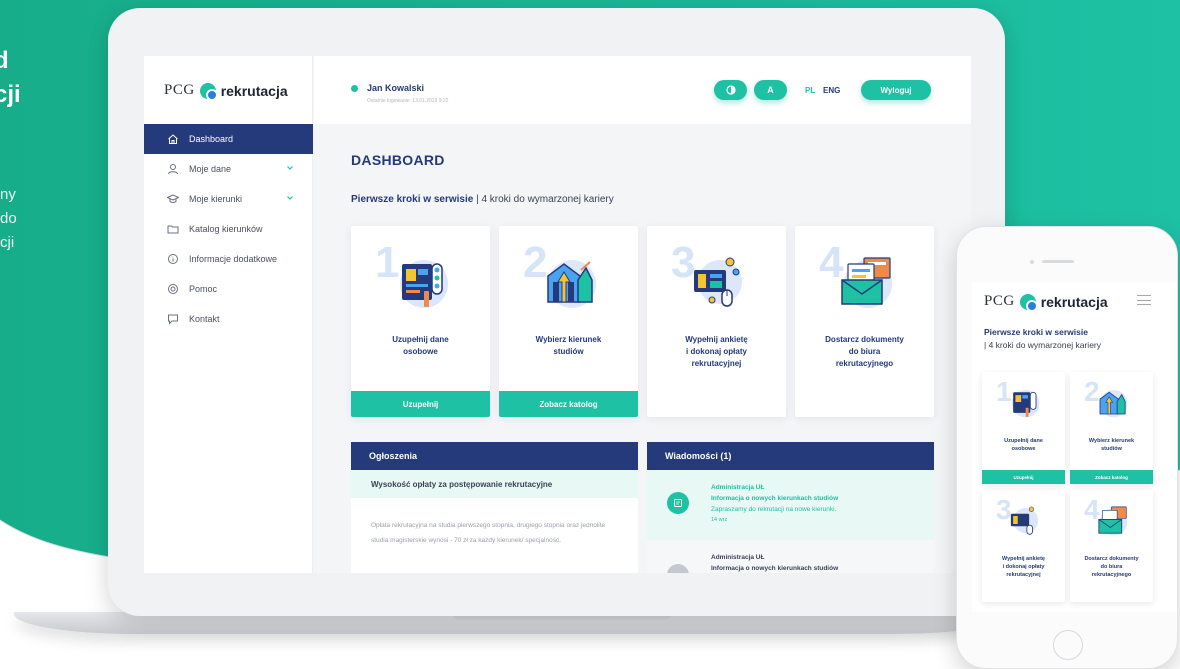  What do you see at coordinates (494, 456) in the screenshot?
I see `announcements-header: Ogłoszenia` at bounding box center [494, 456].